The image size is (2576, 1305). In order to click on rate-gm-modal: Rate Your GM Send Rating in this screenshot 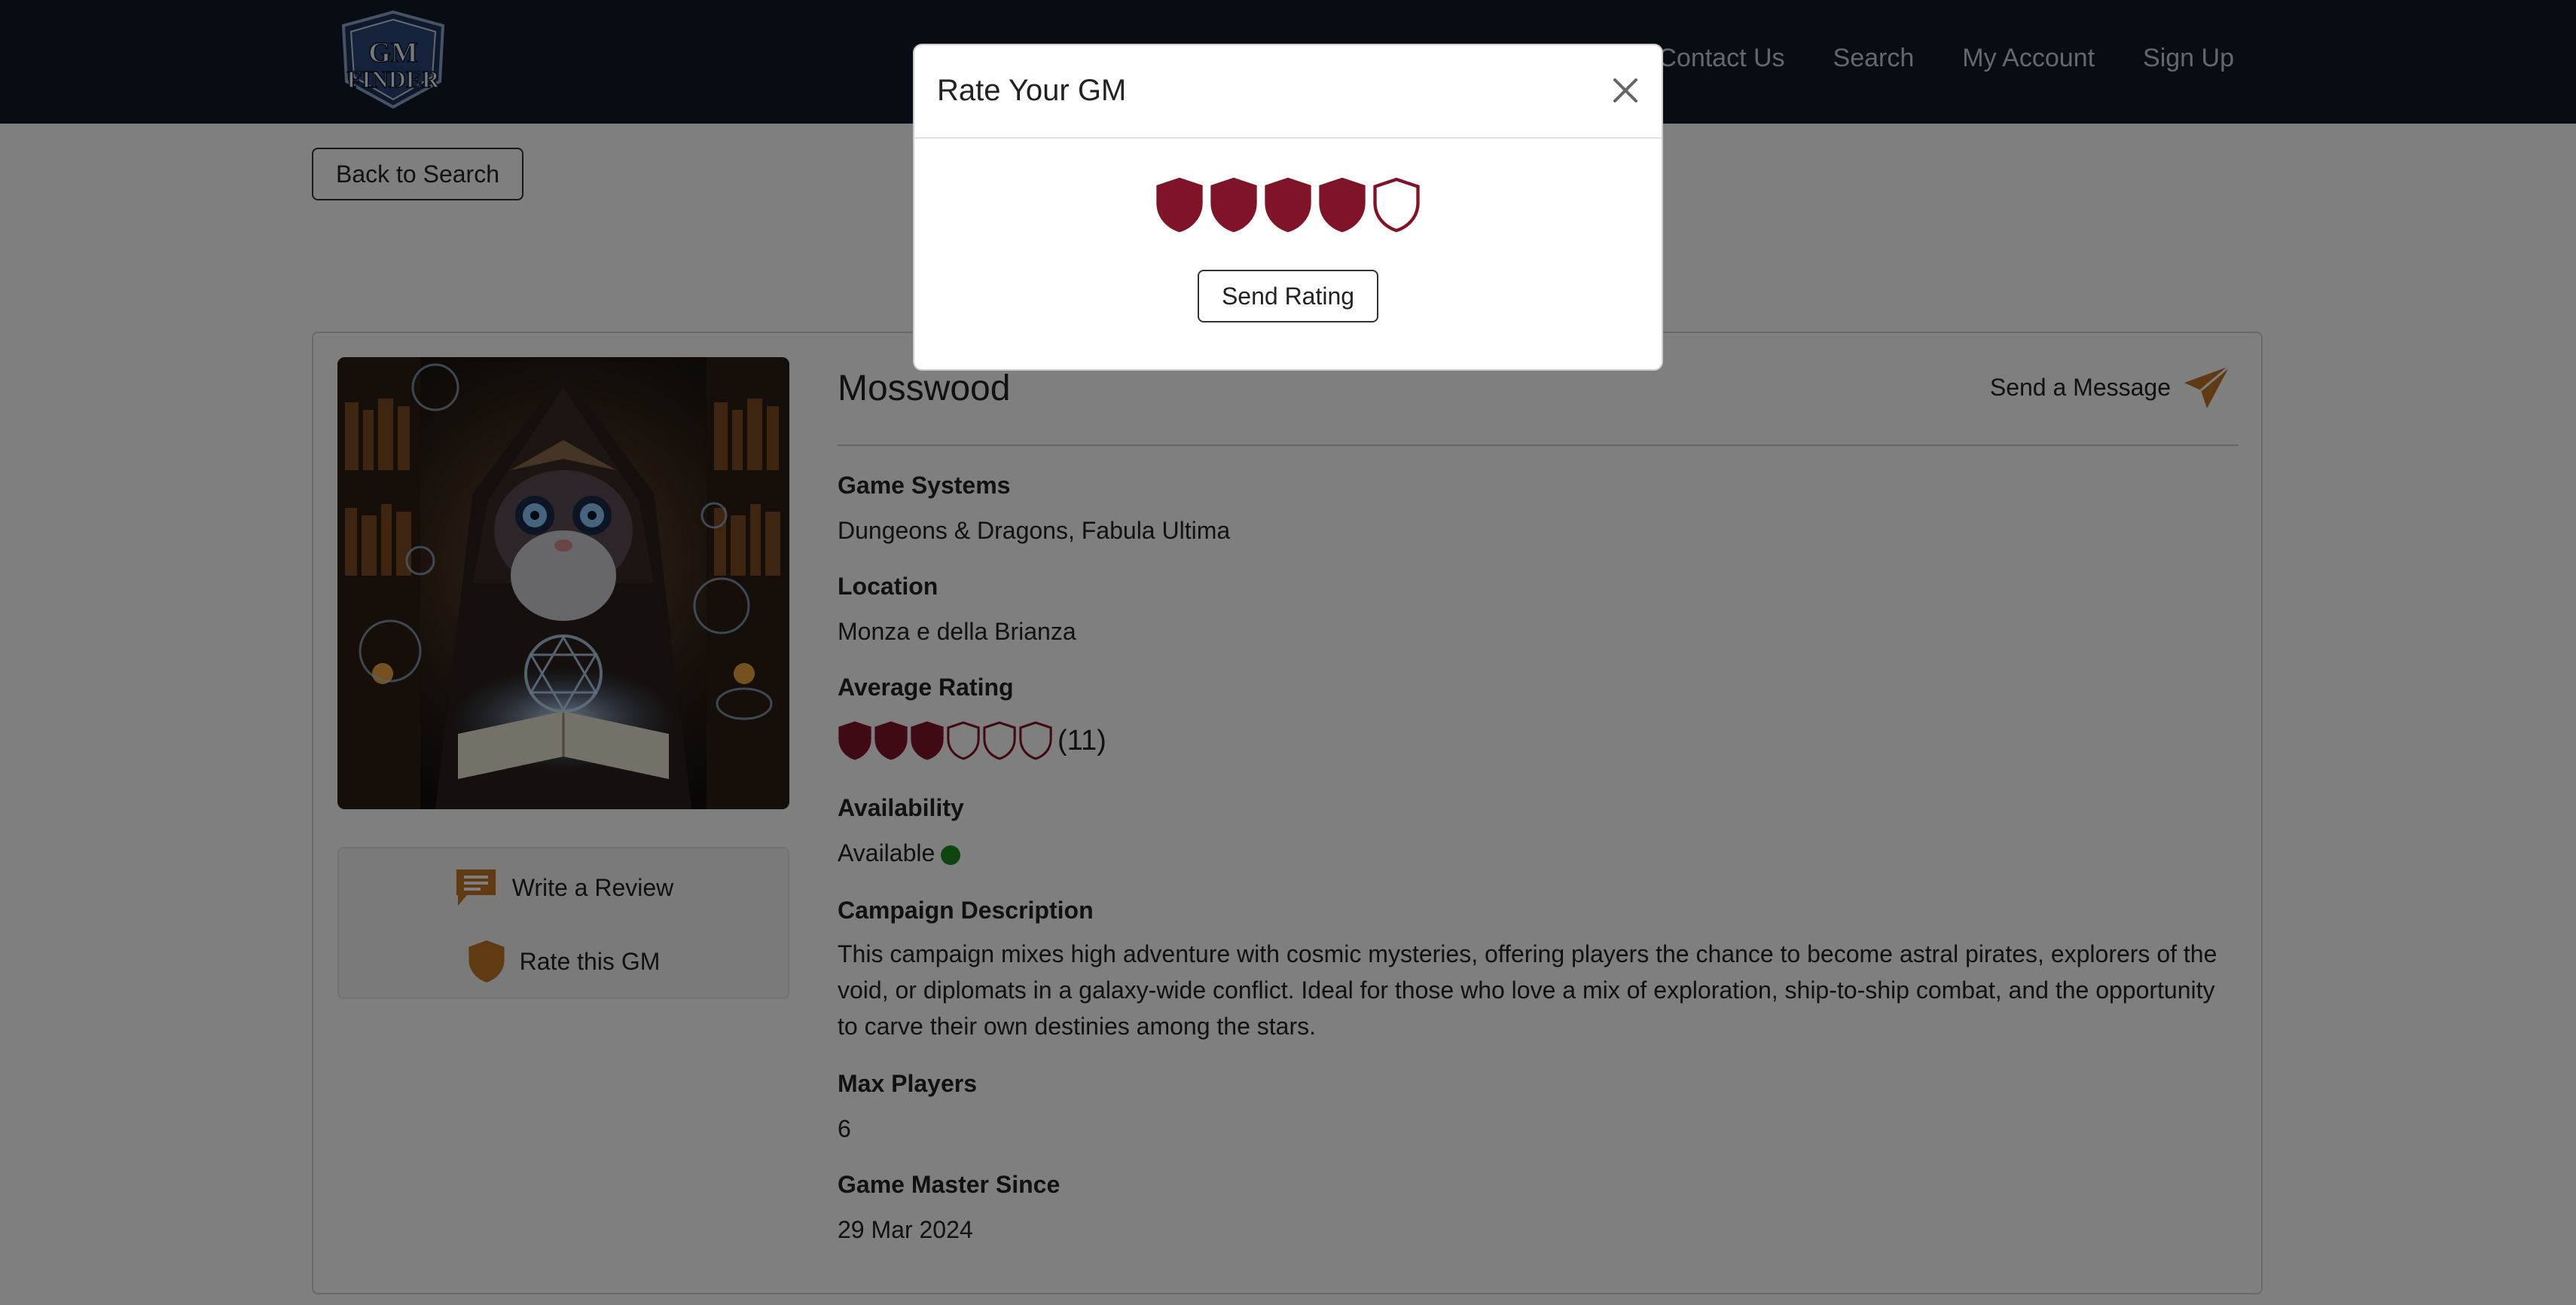, I will do `click(1288, 207)`.